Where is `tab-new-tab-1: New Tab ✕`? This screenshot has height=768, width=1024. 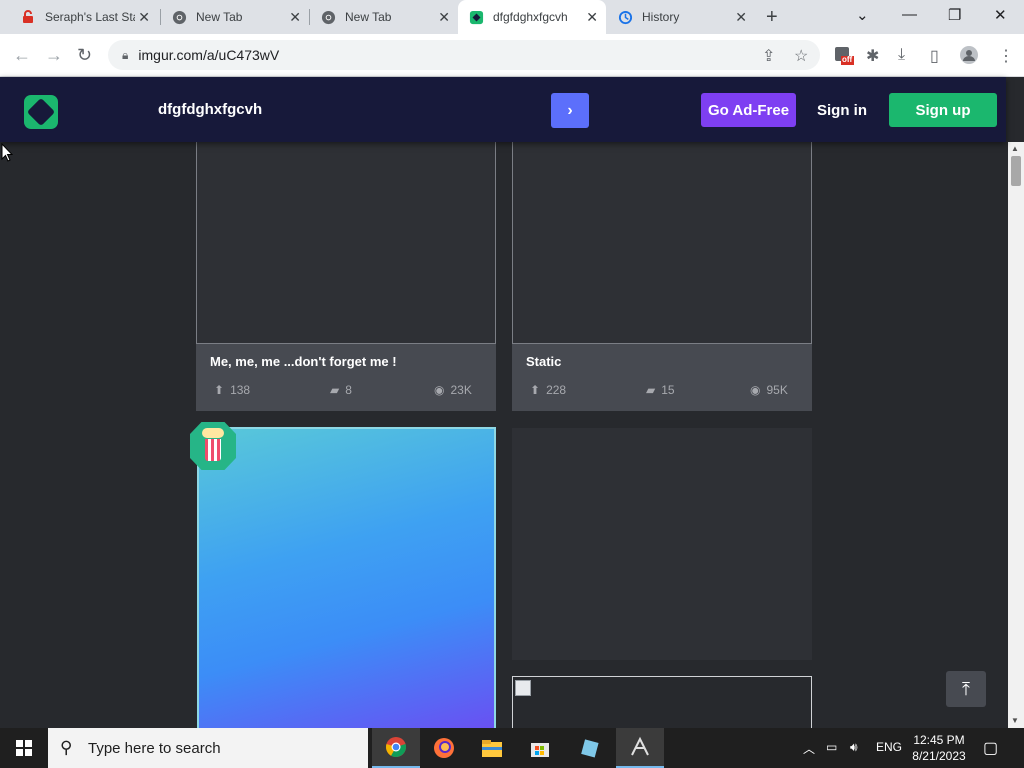
tab-new-tab-1: New Tab ✕ is located at coordinates (235, 17).